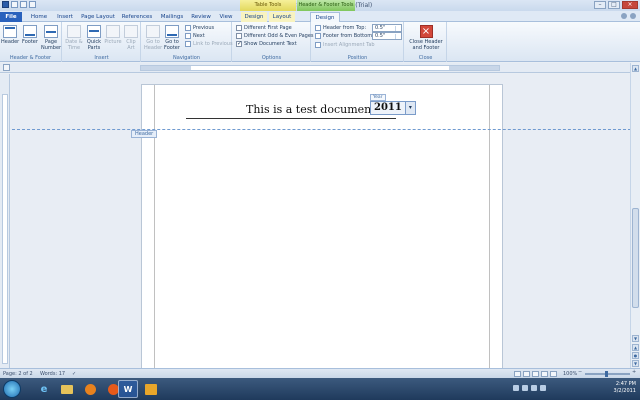 Image resolution: width=640 pixels, height=400 pixels. What do you see at coordinates (630, 5) in the screenshot?
I see `close-icon: ×` at bounding box center [630, 5].